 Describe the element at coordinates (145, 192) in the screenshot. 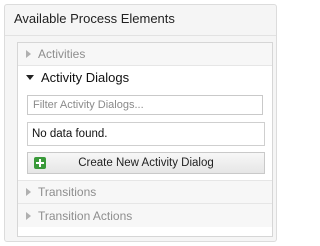

I see `accordion-header-transitions: Transitions` at that location.